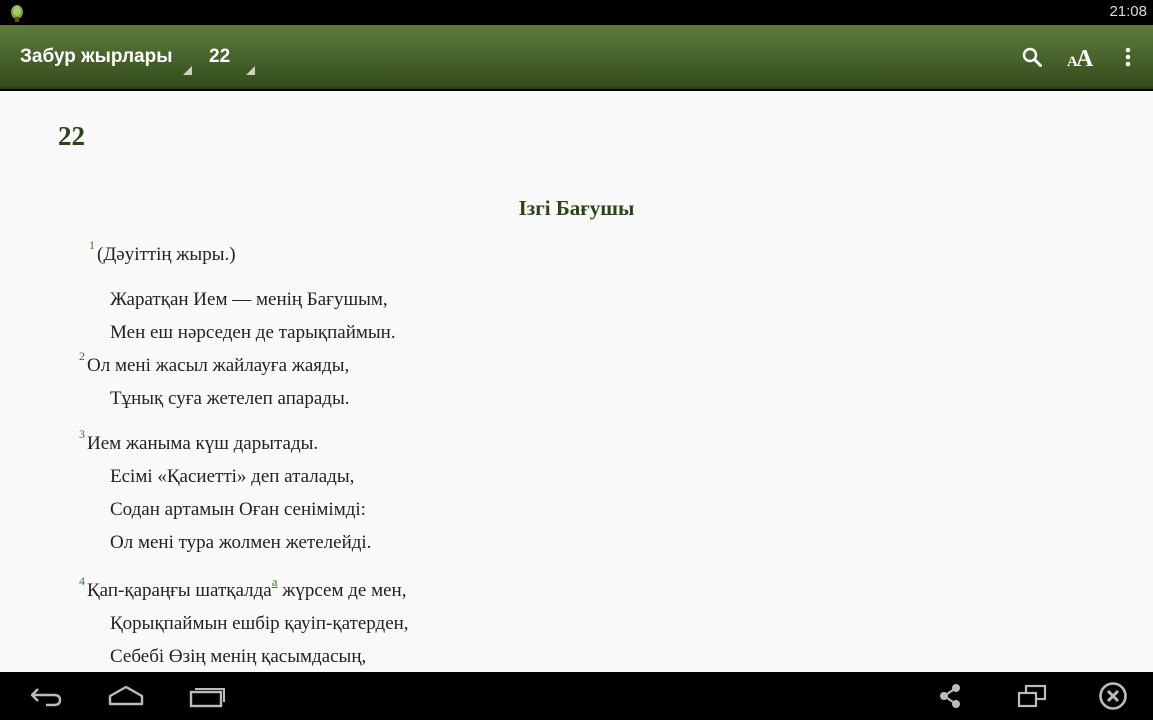  Describe the element at coordinates (253, 332) in the screenshot. I see `verse-line: Мен еш нәрседен де тарықпаймын.` at that location.